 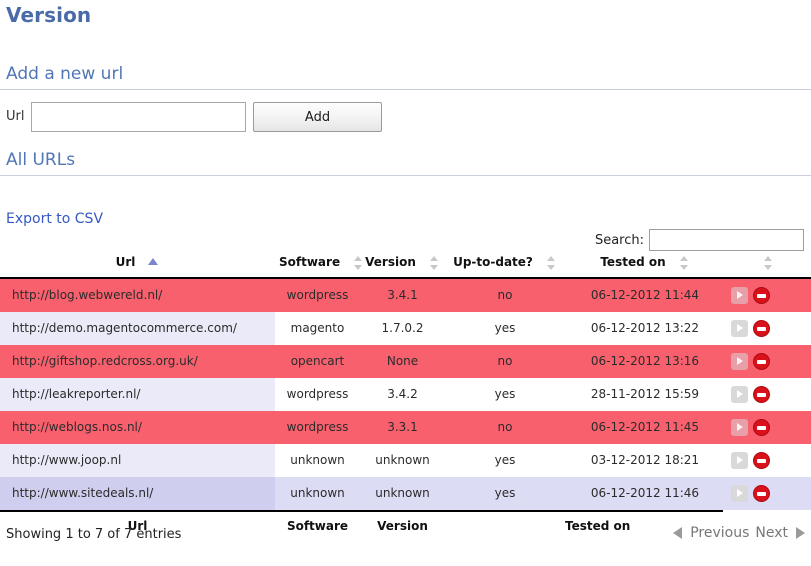 I want to click on column-header-label: Up-to-date?, so click(x=493, y=262).